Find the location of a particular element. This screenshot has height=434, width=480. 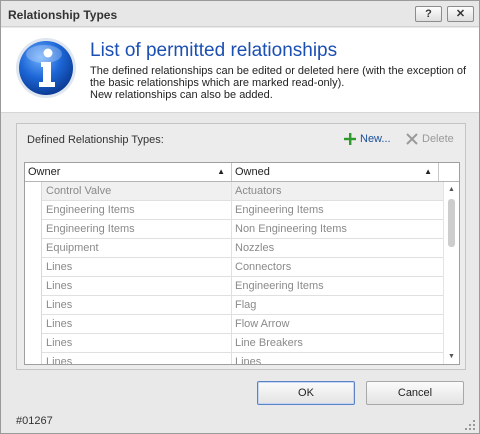

column-header-owner: Owner ▲ is located at coordinates (128, 172).